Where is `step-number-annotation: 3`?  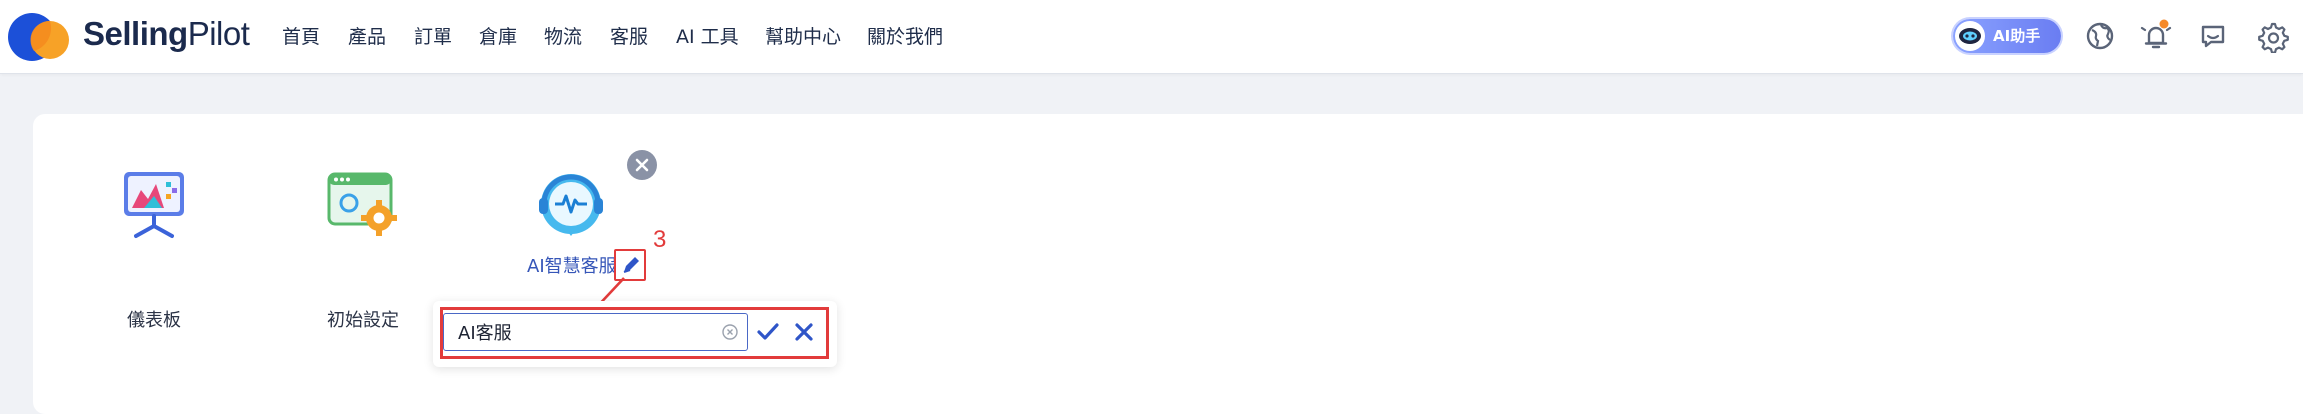
step-number-annotation: 3 is located at coordinates (660, 239).